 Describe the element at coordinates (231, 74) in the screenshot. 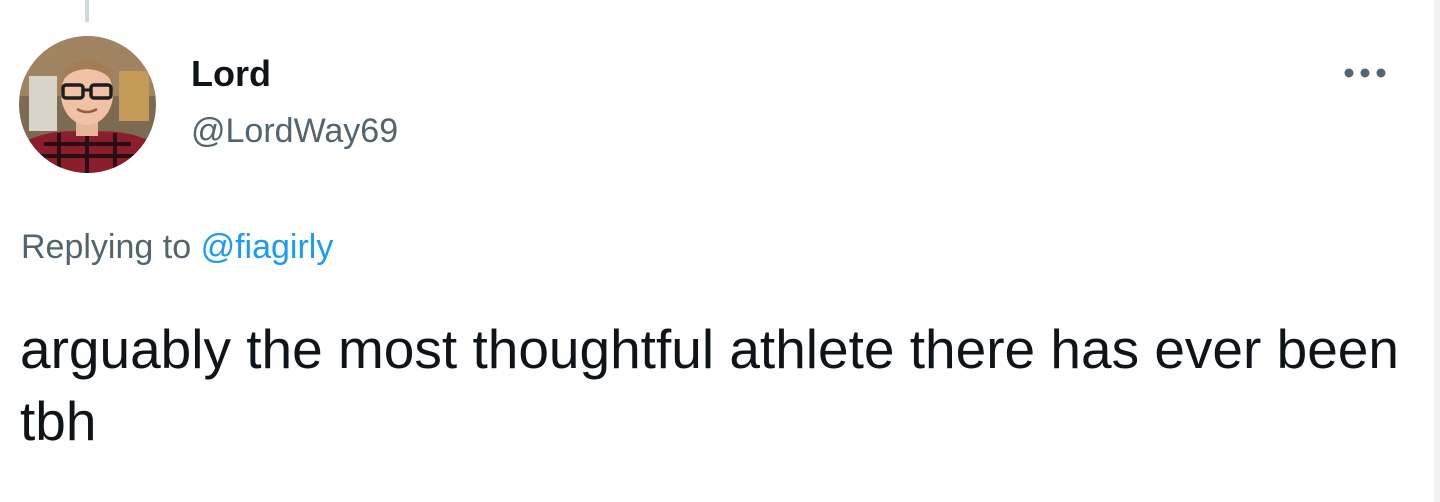

I see `author-display-name: Lord` at that location.